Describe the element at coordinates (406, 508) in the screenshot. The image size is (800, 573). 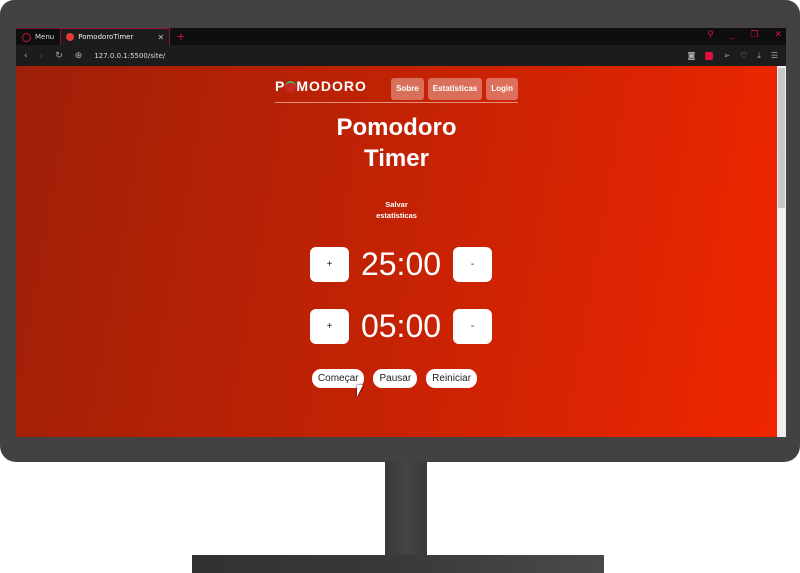
I see `monitor-stand-neck` at that location.